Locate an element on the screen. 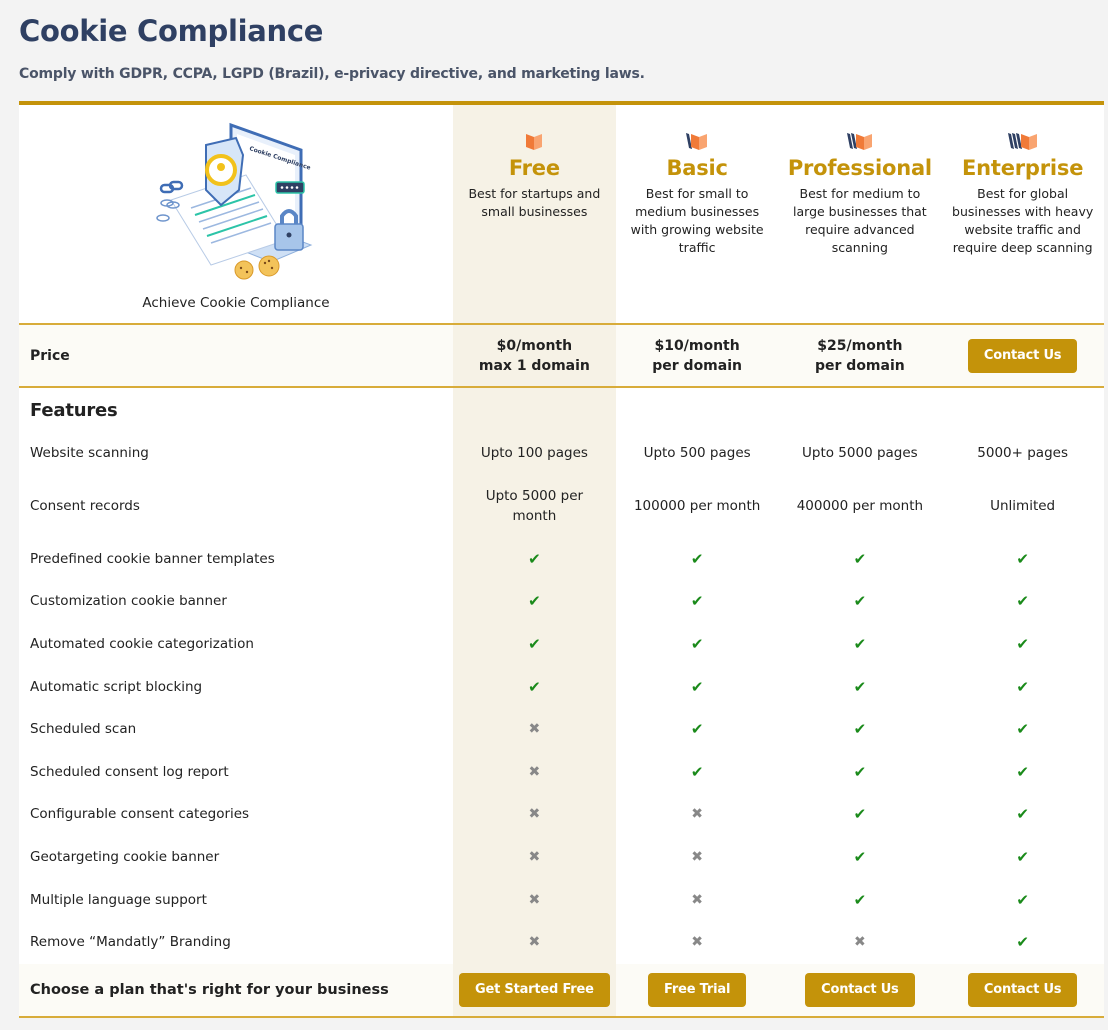 Image resolution: width=1108 pixels, height=1030 pixels. feature-label: Automatic script blocking is located at coordinates (116, 686).